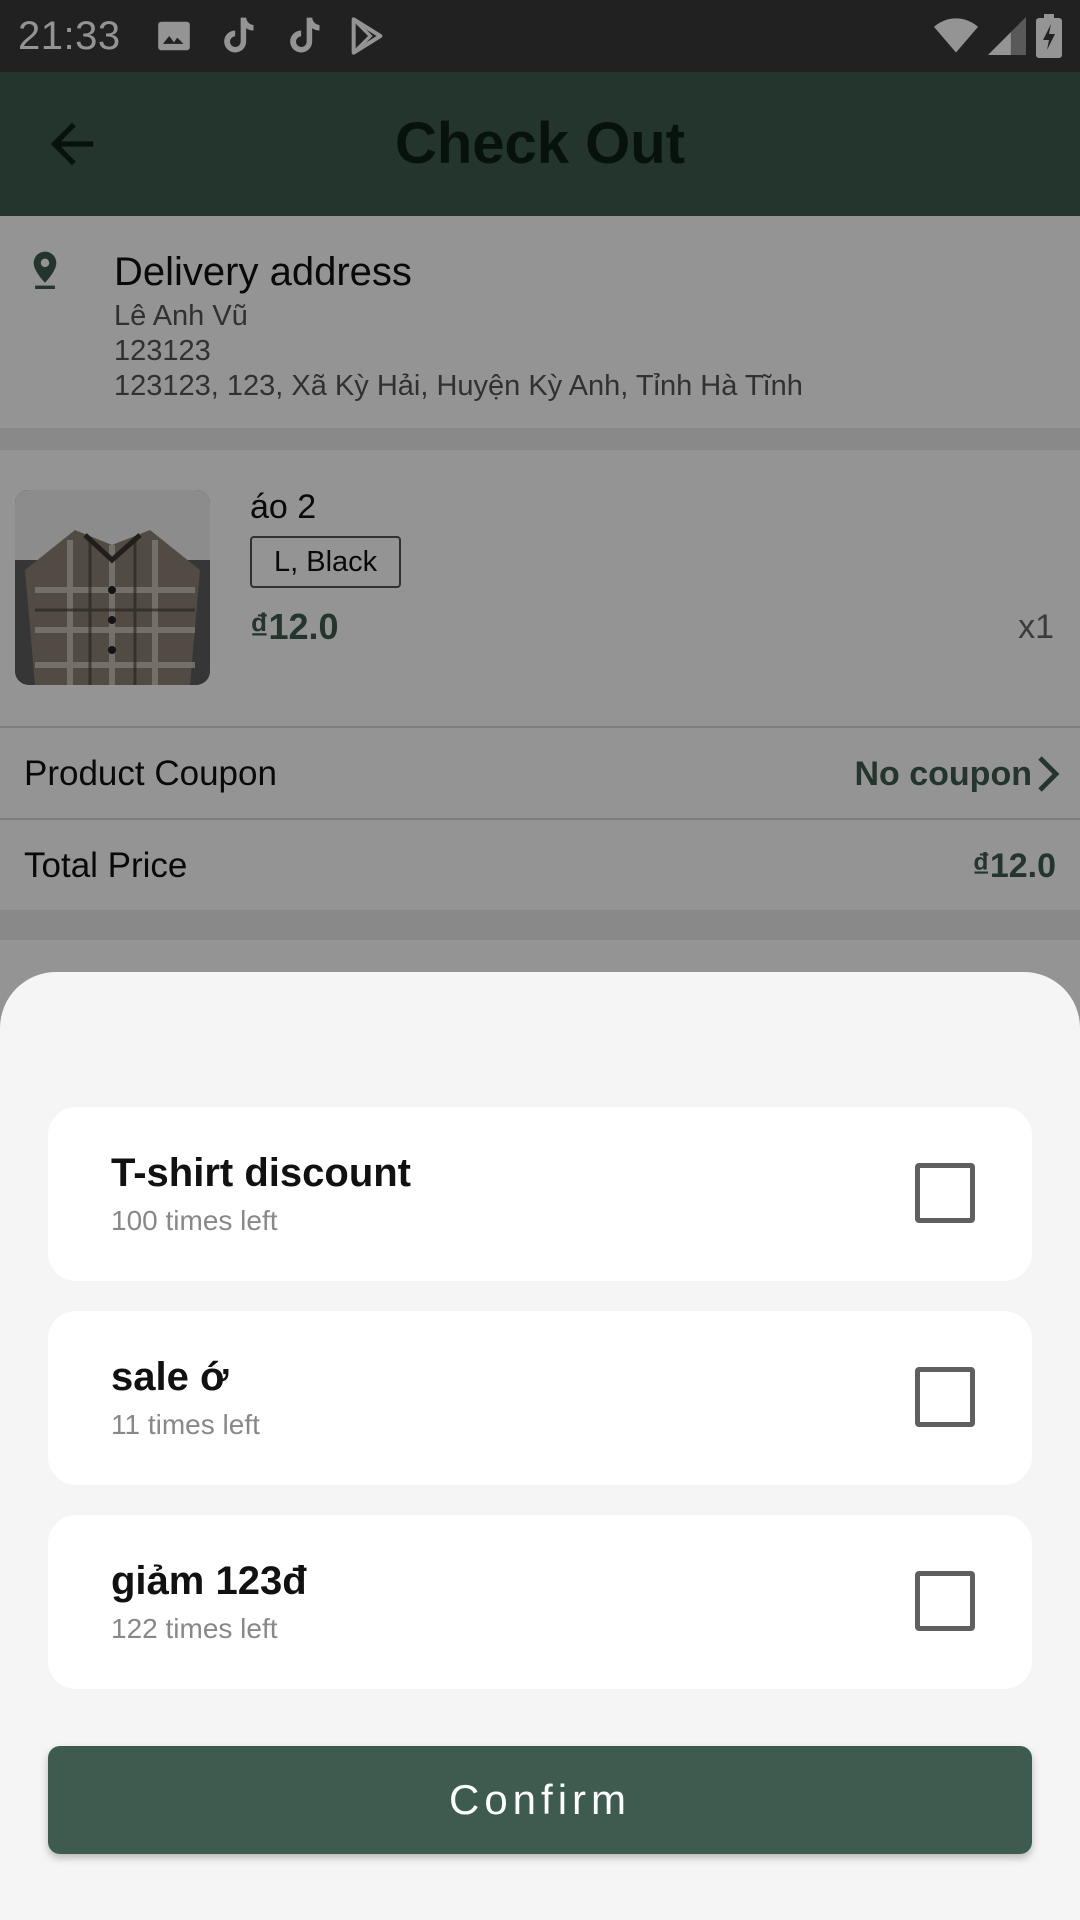  Describe the element at coordinates (185, 1424) in the screenshot. I see `coupon-uses-left: 11 times left` at that location.